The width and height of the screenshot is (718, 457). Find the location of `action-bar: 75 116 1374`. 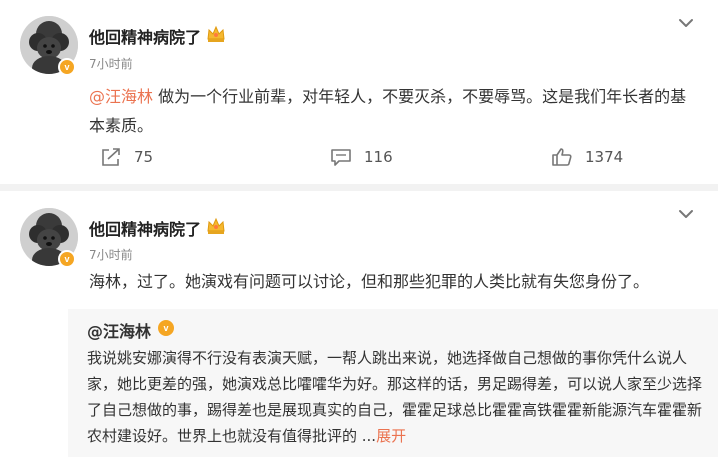

action-bar: 75 116 1374 is located at coordinates (359, 157).